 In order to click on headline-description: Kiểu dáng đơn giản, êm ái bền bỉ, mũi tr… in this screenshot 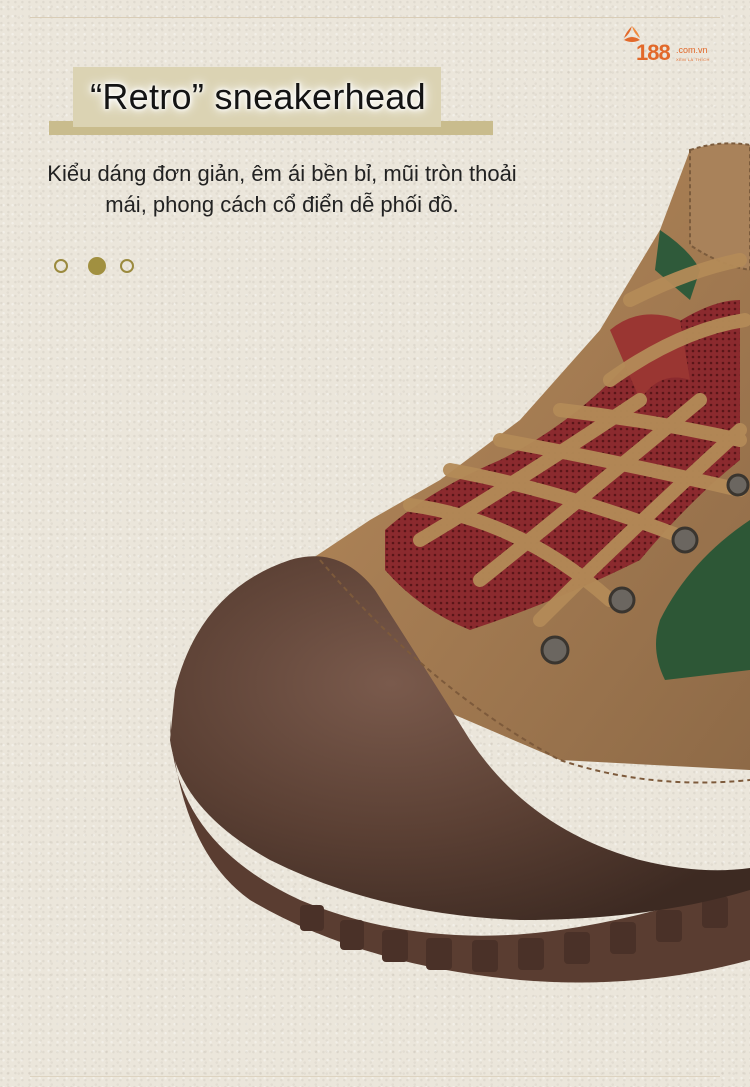, I will do `click(282, 189)`.